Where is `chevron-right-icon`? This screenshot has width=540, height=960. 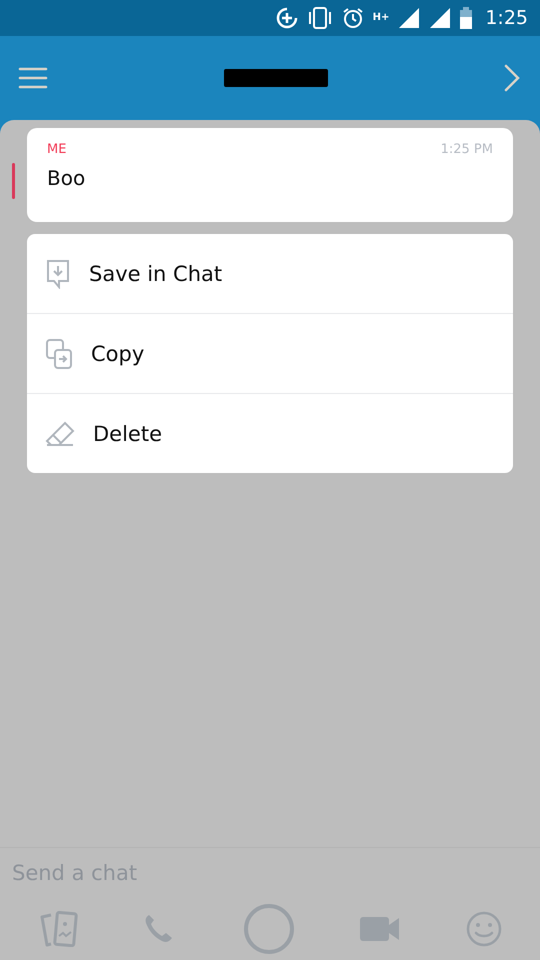
chevron-right-icon is located at coordinates (512, 78).